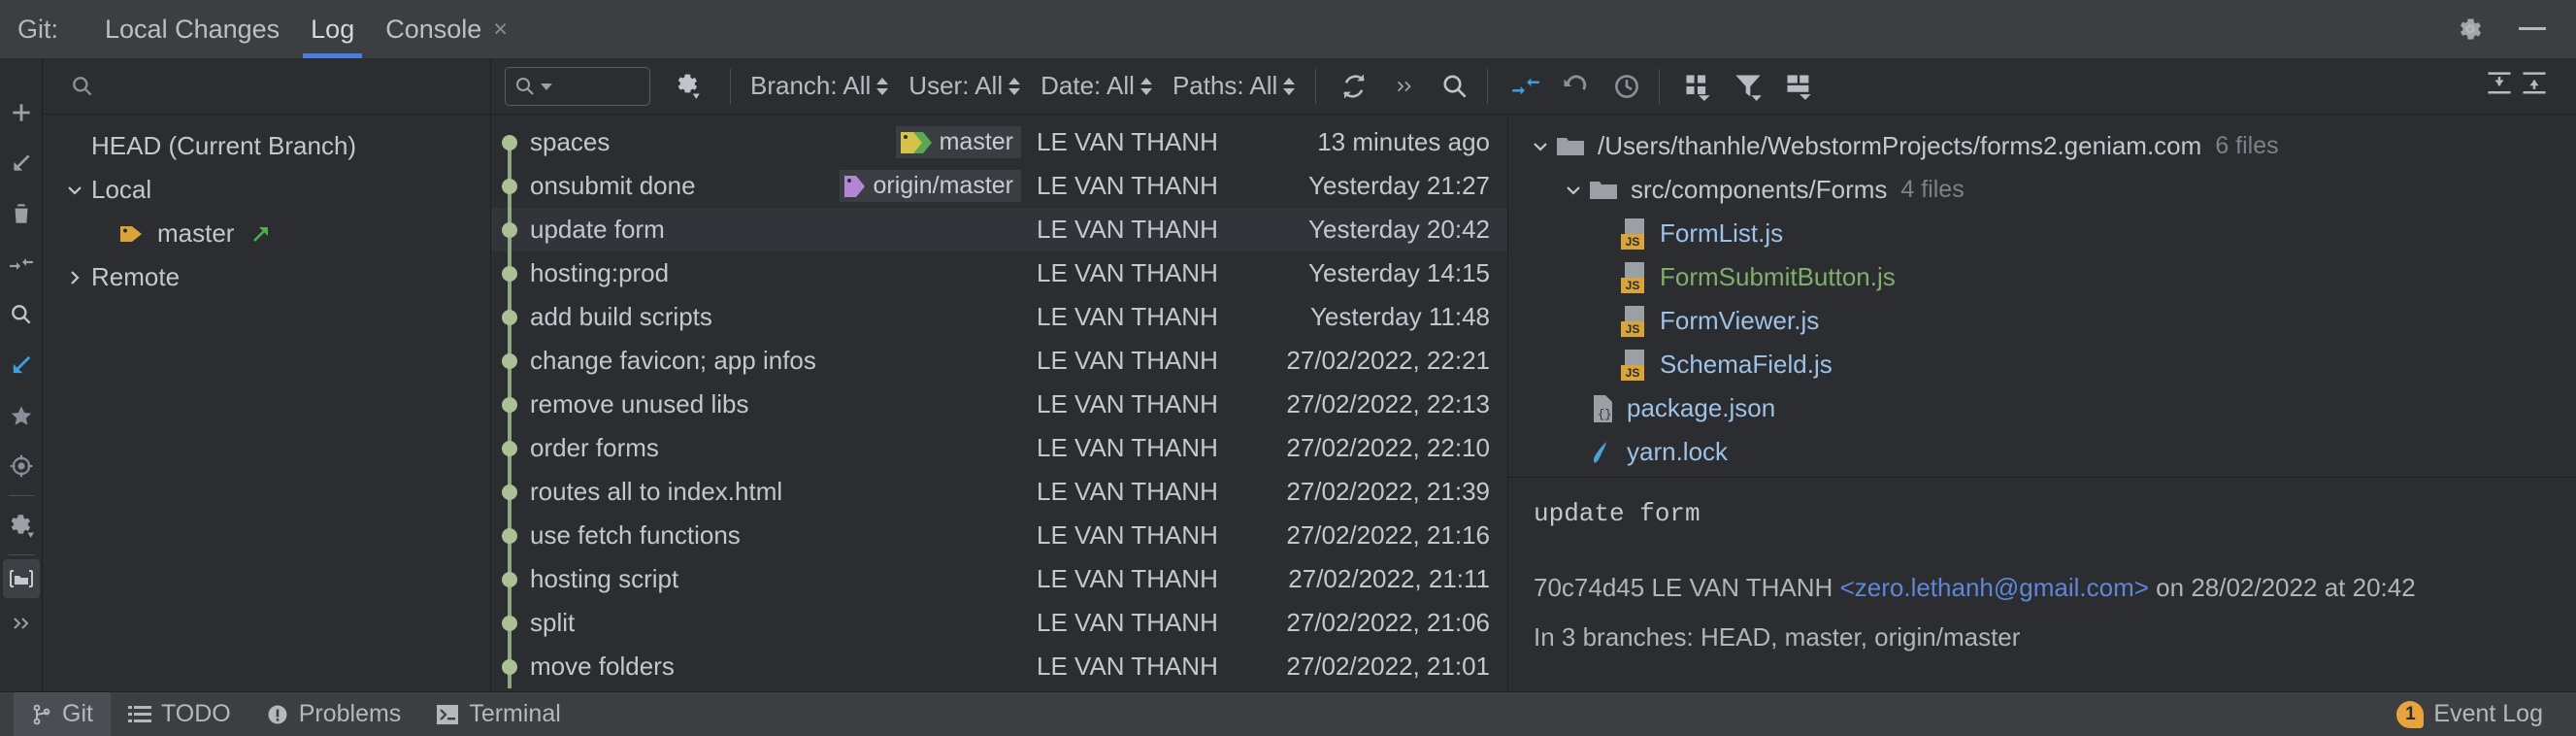 The width and height of the screenshot is (2576, 736). What do you see at coordinates (62, 714) in the screenshot?
I see `statusbar-item-git: Git` at bounding box center [62, 714].